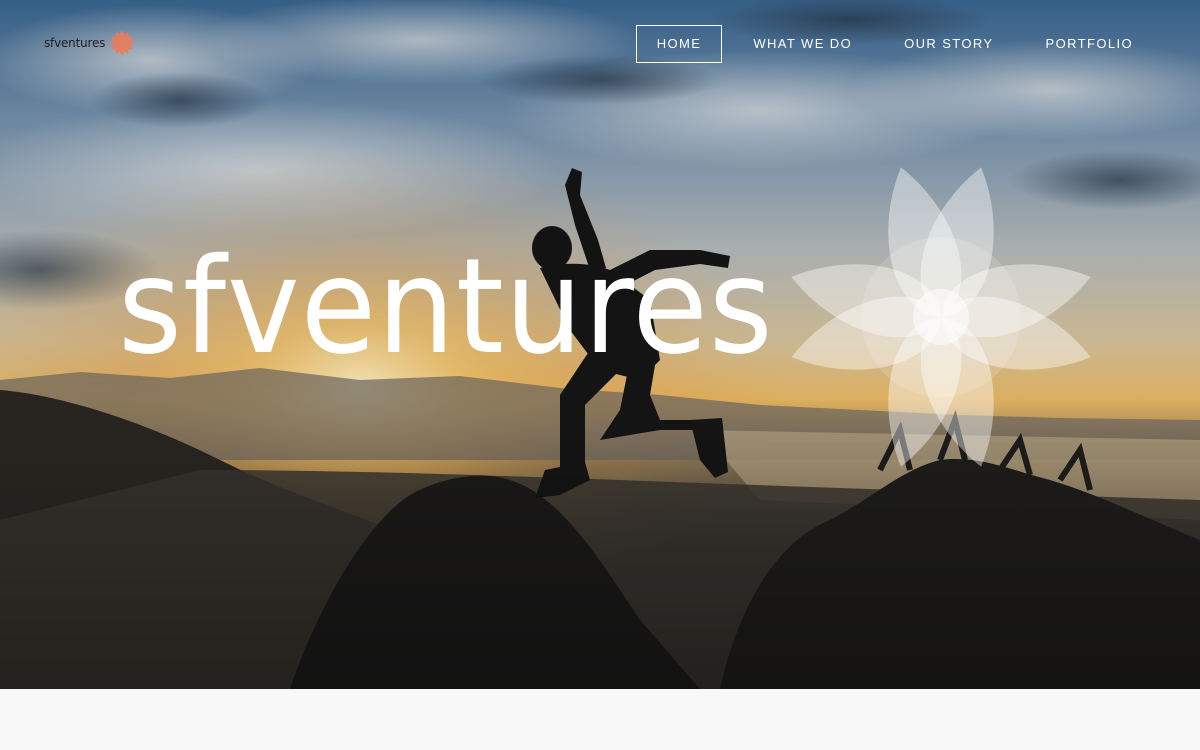 The width and height of the screenshot is (1200, 750). What do you see at coordinates (75, 43) in the screenshot?
I see `logo-text: sfventures` at bounding box center [75, 43].